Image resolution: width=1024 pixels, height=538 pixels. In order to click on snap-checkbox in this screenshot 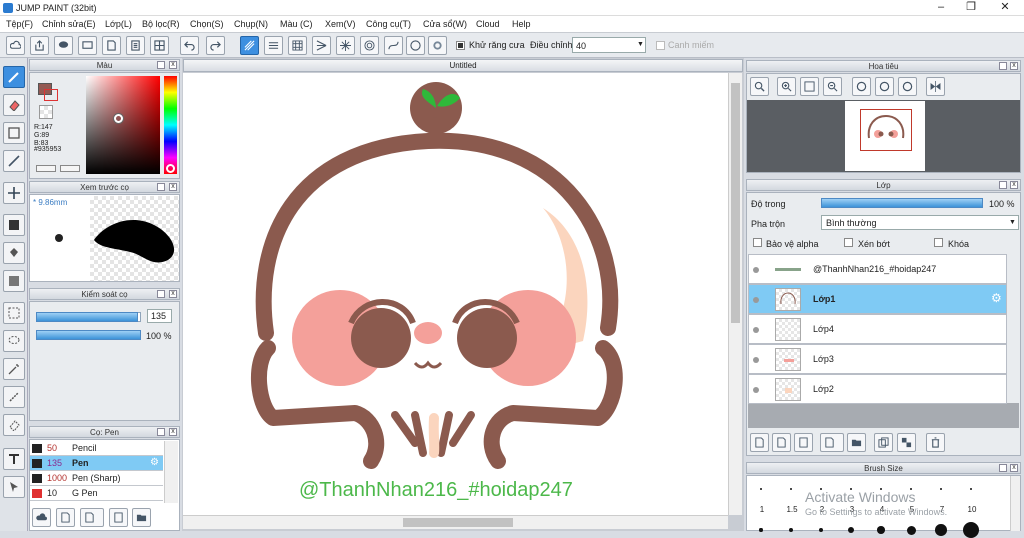, I will do `click(660, 45)`.